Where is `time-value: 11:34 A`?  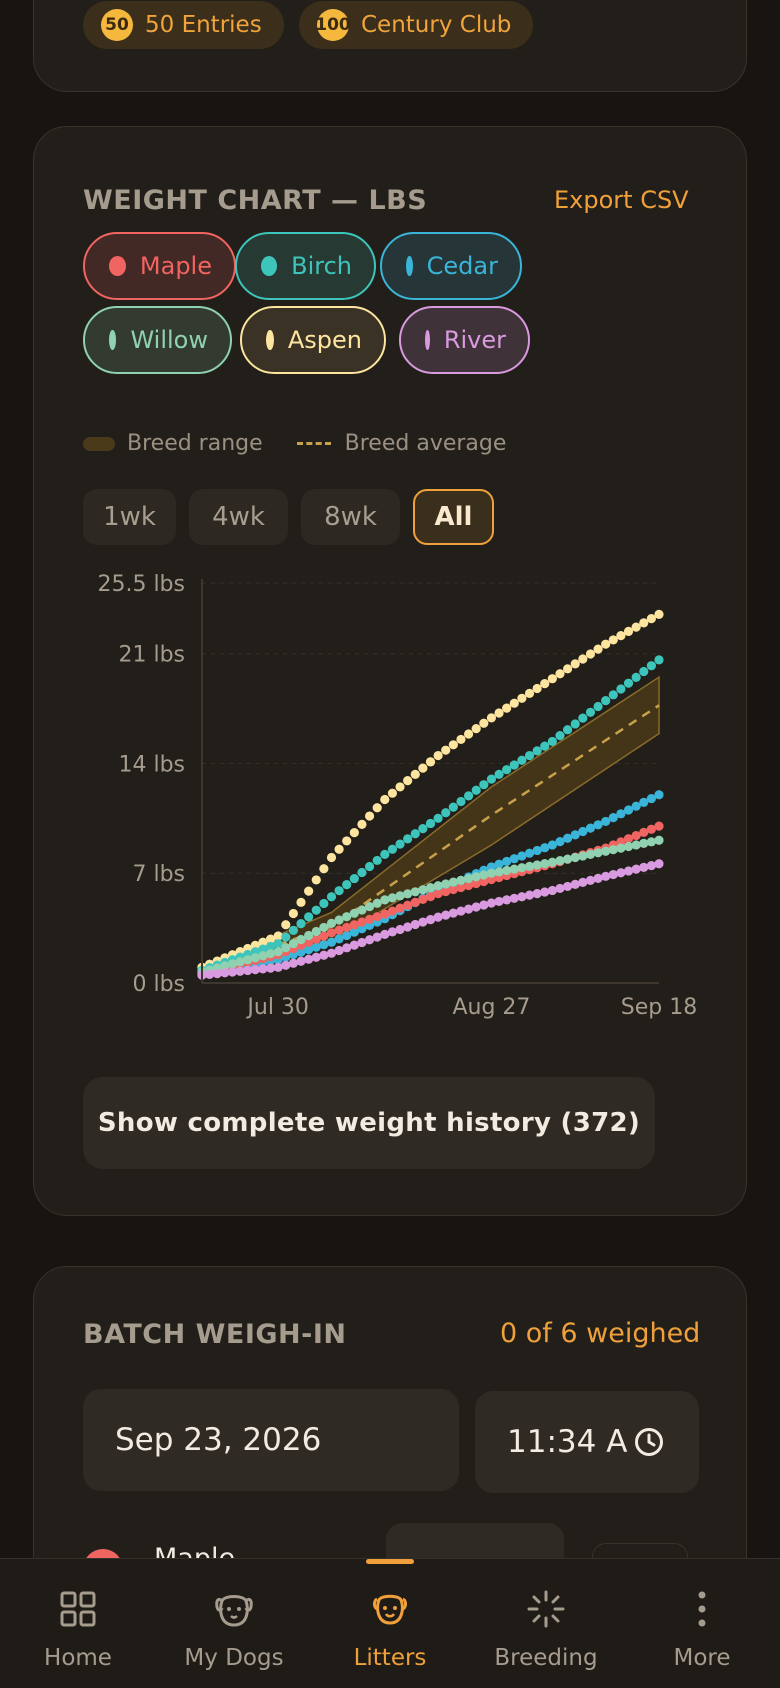
time-value: 11:34 A is located at coordinates (567, 1442).